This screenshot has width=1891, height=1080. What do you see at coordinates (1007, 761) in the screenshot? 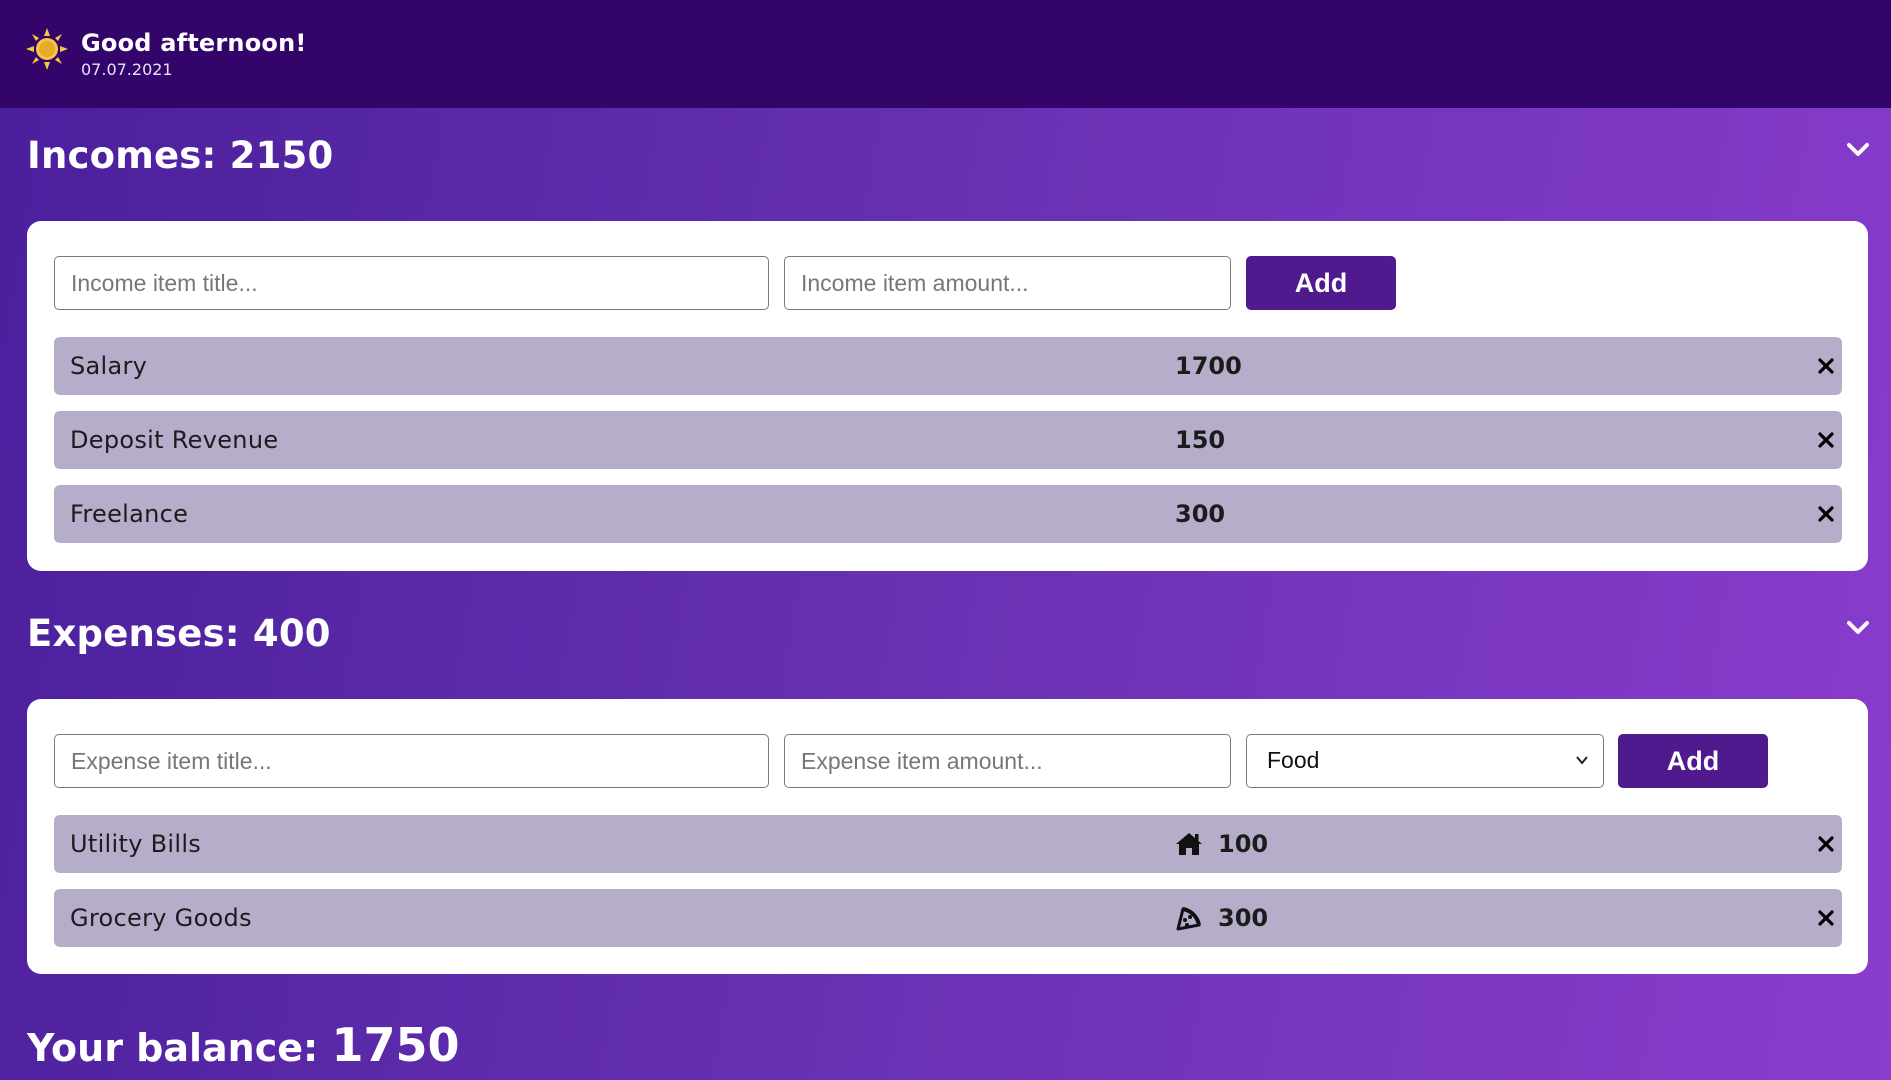
I see `expense-amount-input` at bounding box center [1007, 761].